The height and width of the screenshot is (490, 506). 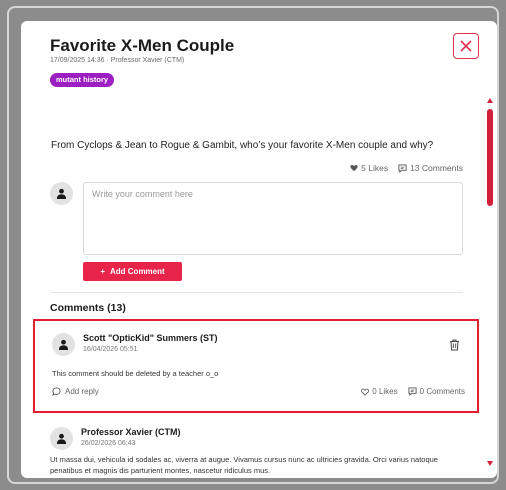 I want to click on heart-outline-icon, so click(x=365, y=392).